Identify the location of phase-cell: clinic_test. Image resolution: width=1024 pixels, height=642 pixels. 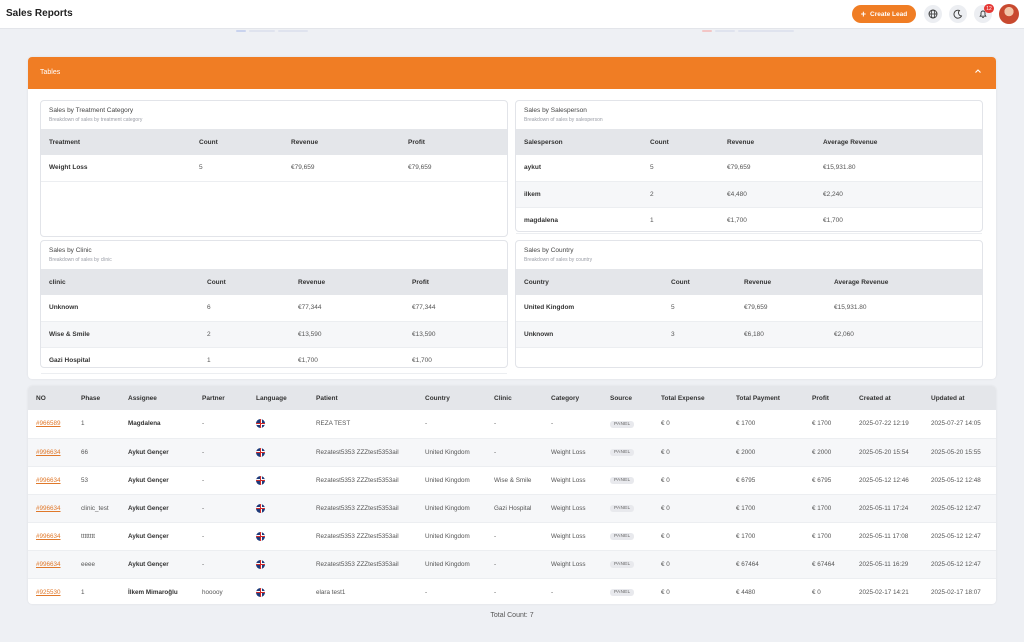
(96, 508).